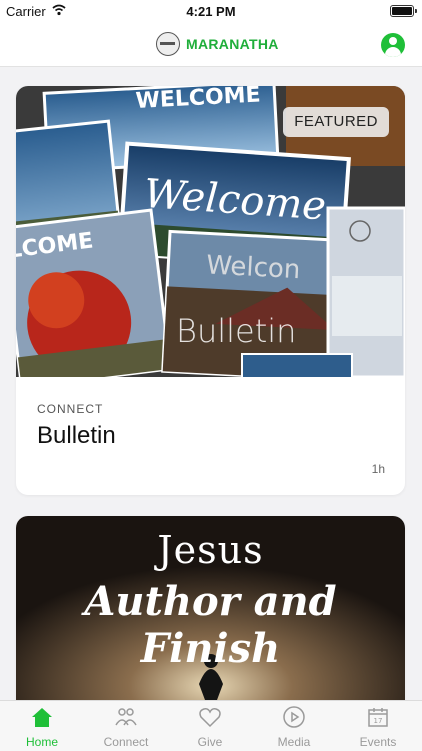  What do you see at coordinates (378, 721) in the screenshot?
I see `svg-text: 17` at bounding box center [378, 721].